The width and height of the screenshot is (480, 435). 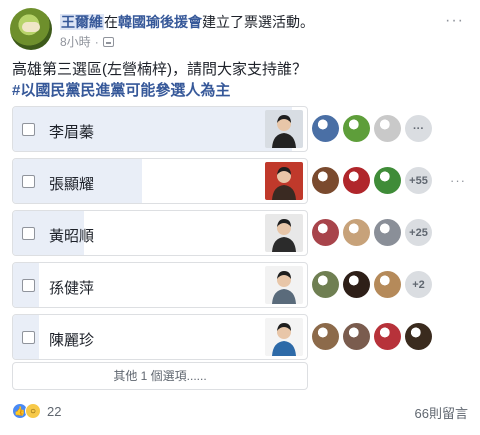 I want to click on post-meta: 8小時 ·, so click(x=87, y=41).